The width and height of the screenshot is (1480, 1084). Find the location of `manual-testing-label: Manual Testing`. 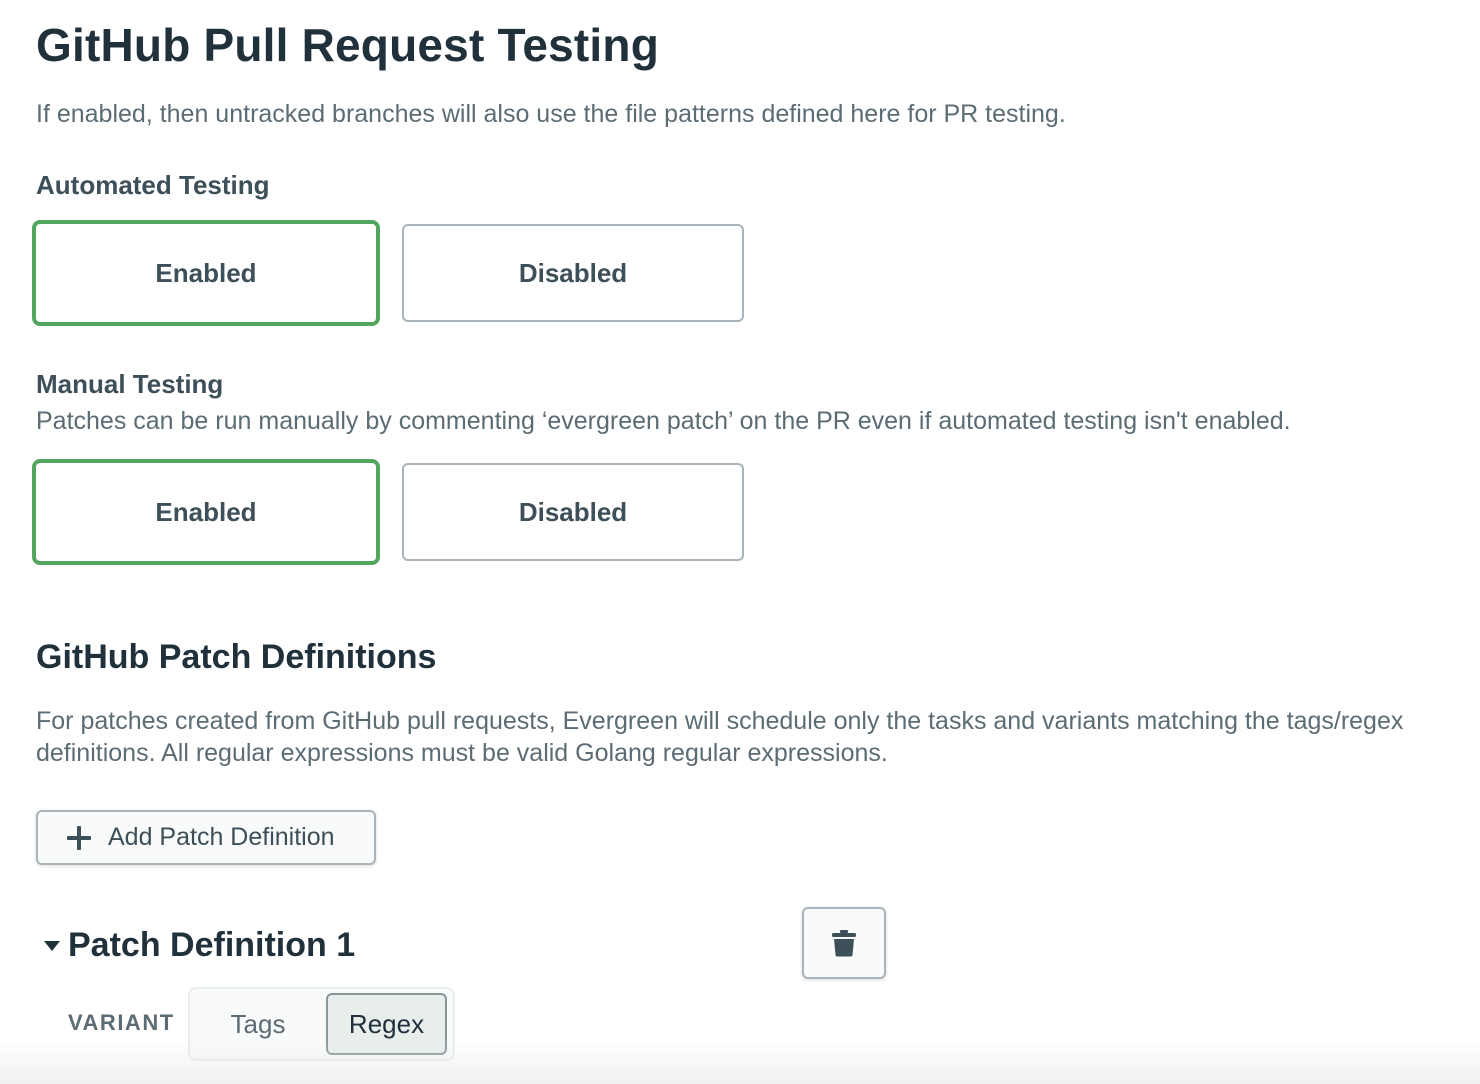

manual-testing-label: Manual Testing is located at coordinates (130, 384).